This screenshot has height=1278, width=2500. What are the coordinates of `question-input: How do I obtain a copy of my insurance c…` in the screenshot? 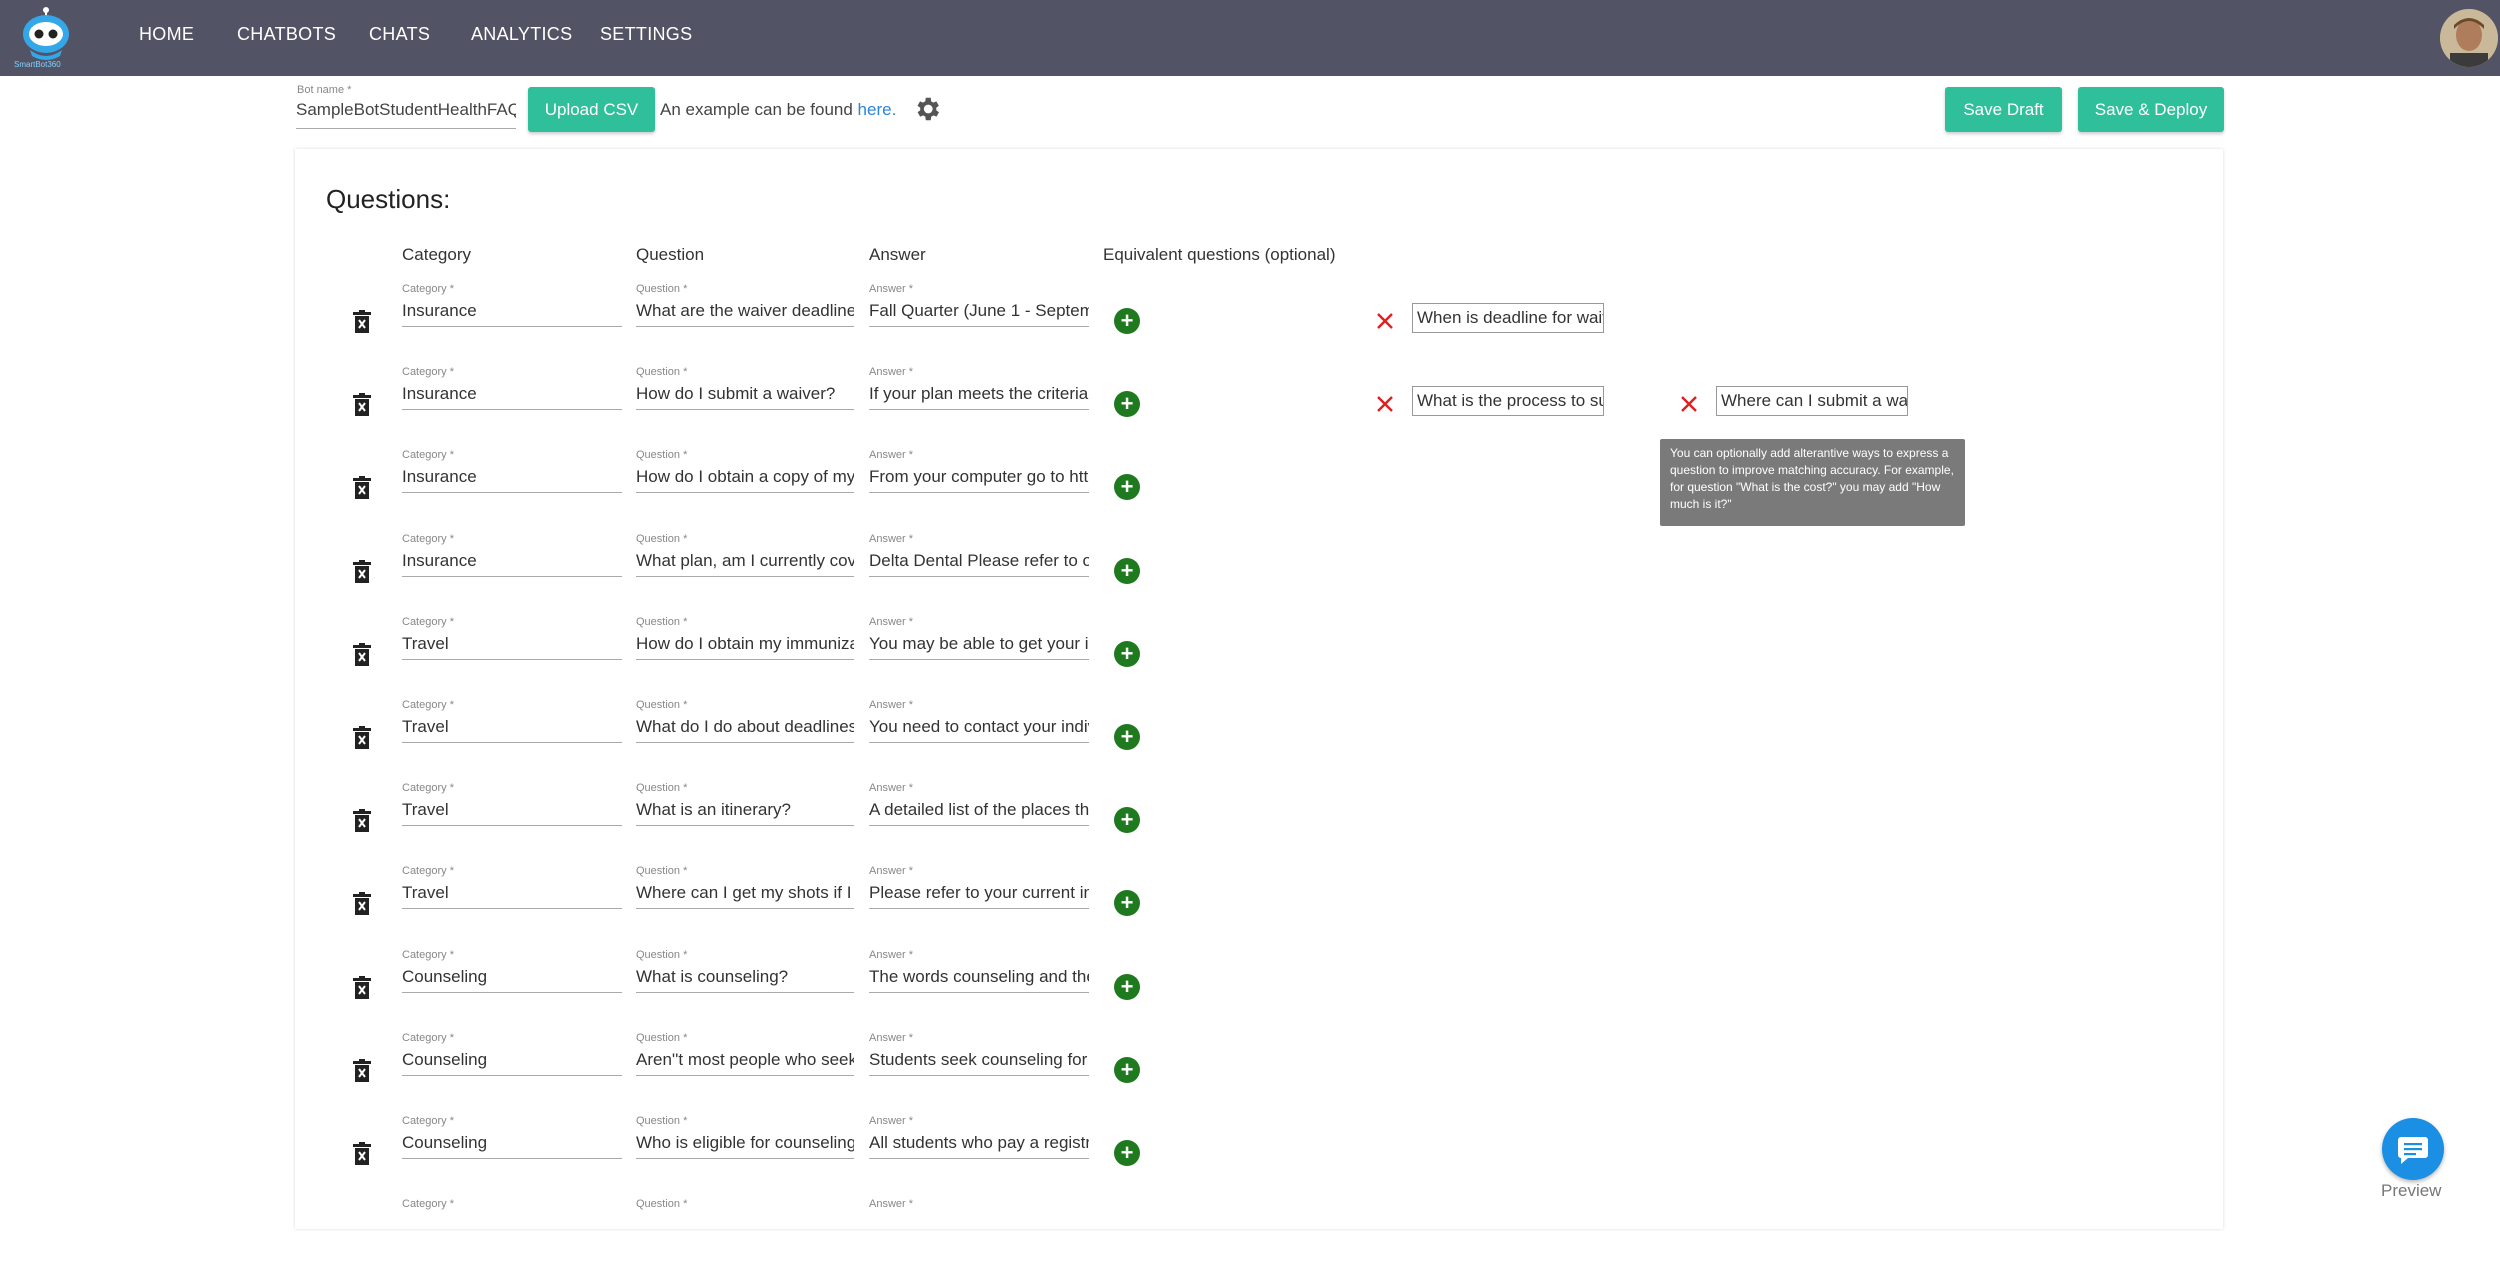 It's located at (745, 480).